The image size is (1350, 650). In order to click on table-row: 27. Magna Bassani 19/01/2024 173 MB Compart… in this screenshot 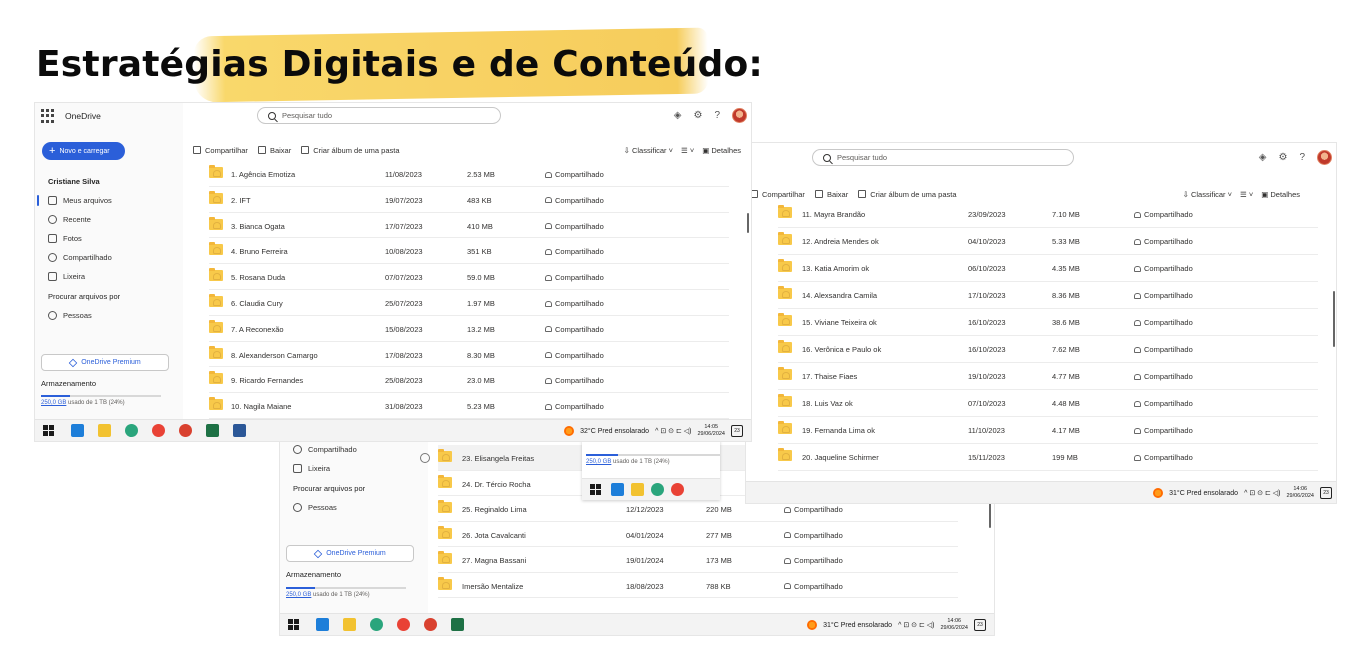, I will do `click(698, 560)`.